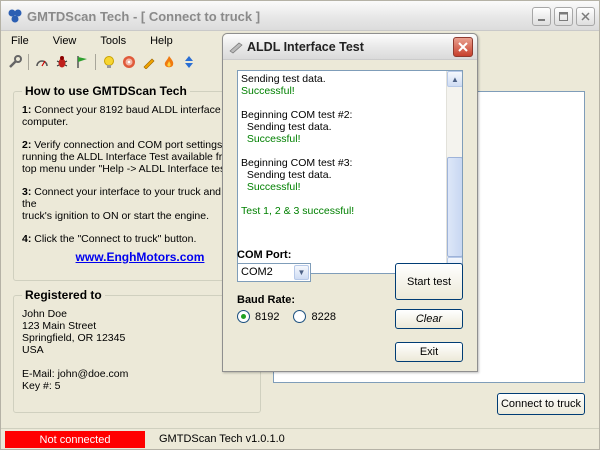 The image size is (600, 450). What do you see at coordinates (541, 404) in the screenshot?
I see `connect-to-truck-button: Connect to truck` at bounding box center [541, 404].